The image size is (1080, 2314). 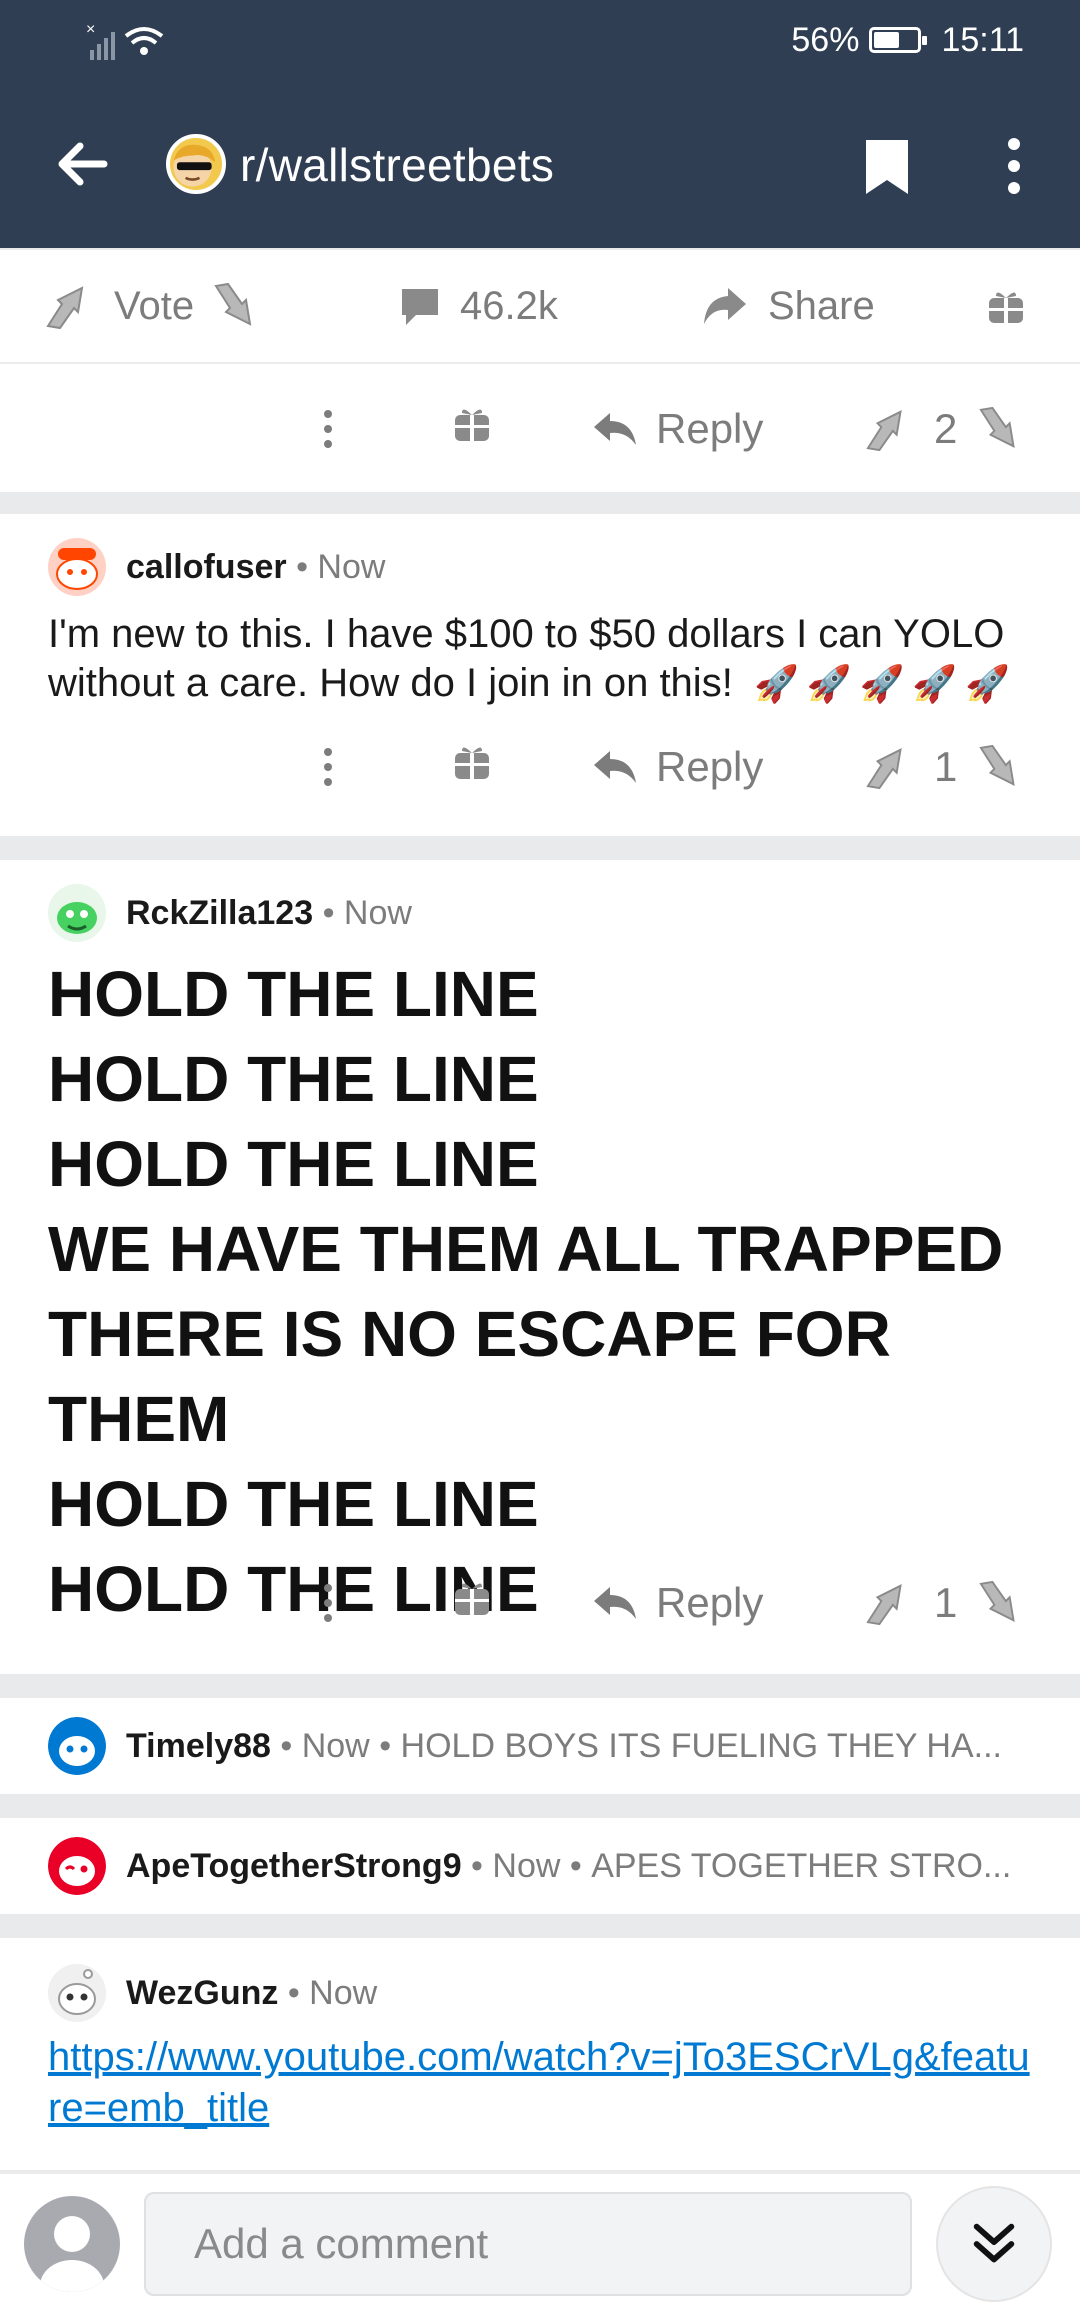 I want to click on comment-bubble-icon, so click(x=420, y=307).